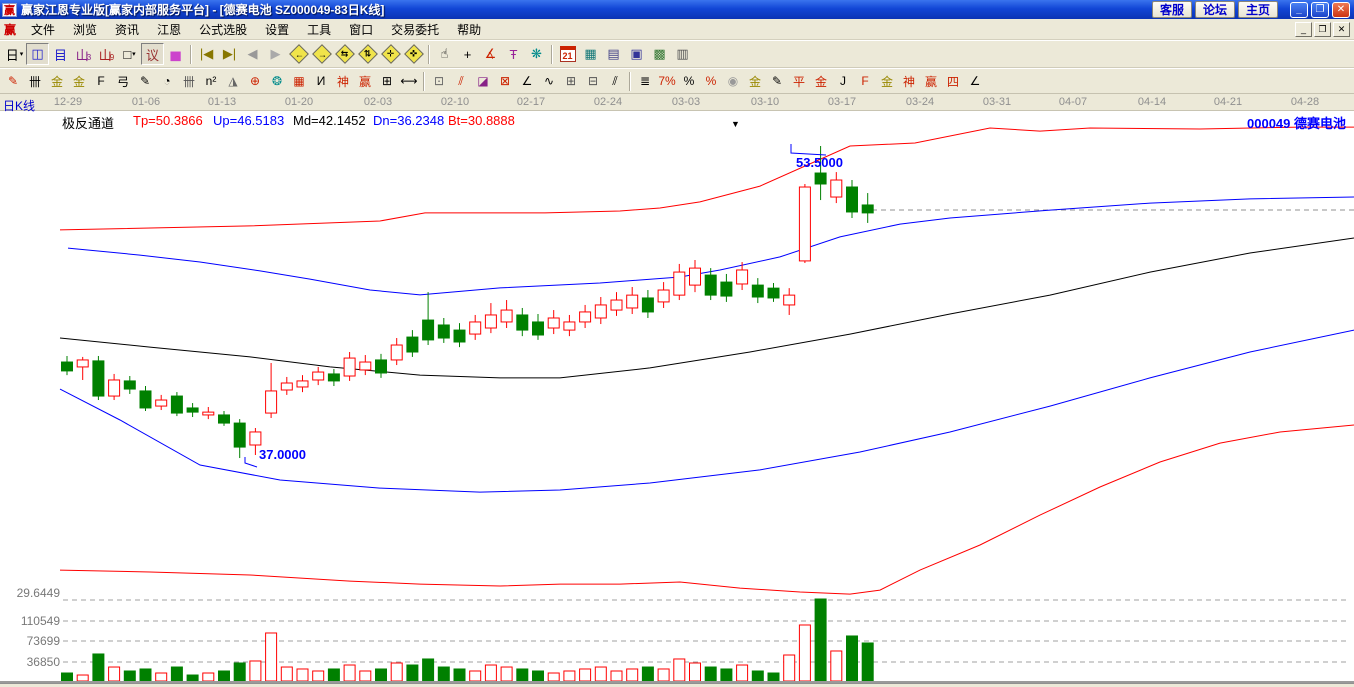 The image size is (1354, 687). I want to click on period-day-button: 日 ▾, so click(14, 54).